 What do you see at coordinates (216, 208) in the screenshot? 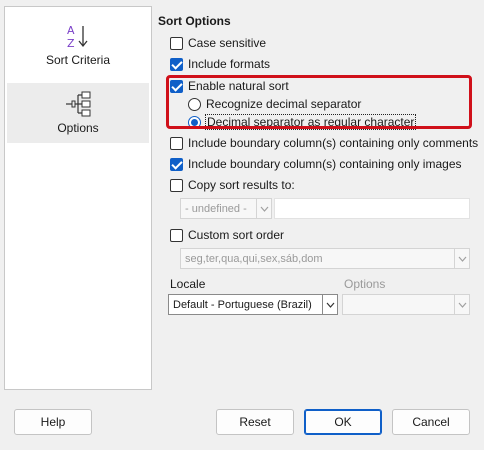
I see `copy-target-value: - undefined -` at bounding box center [216, 208].